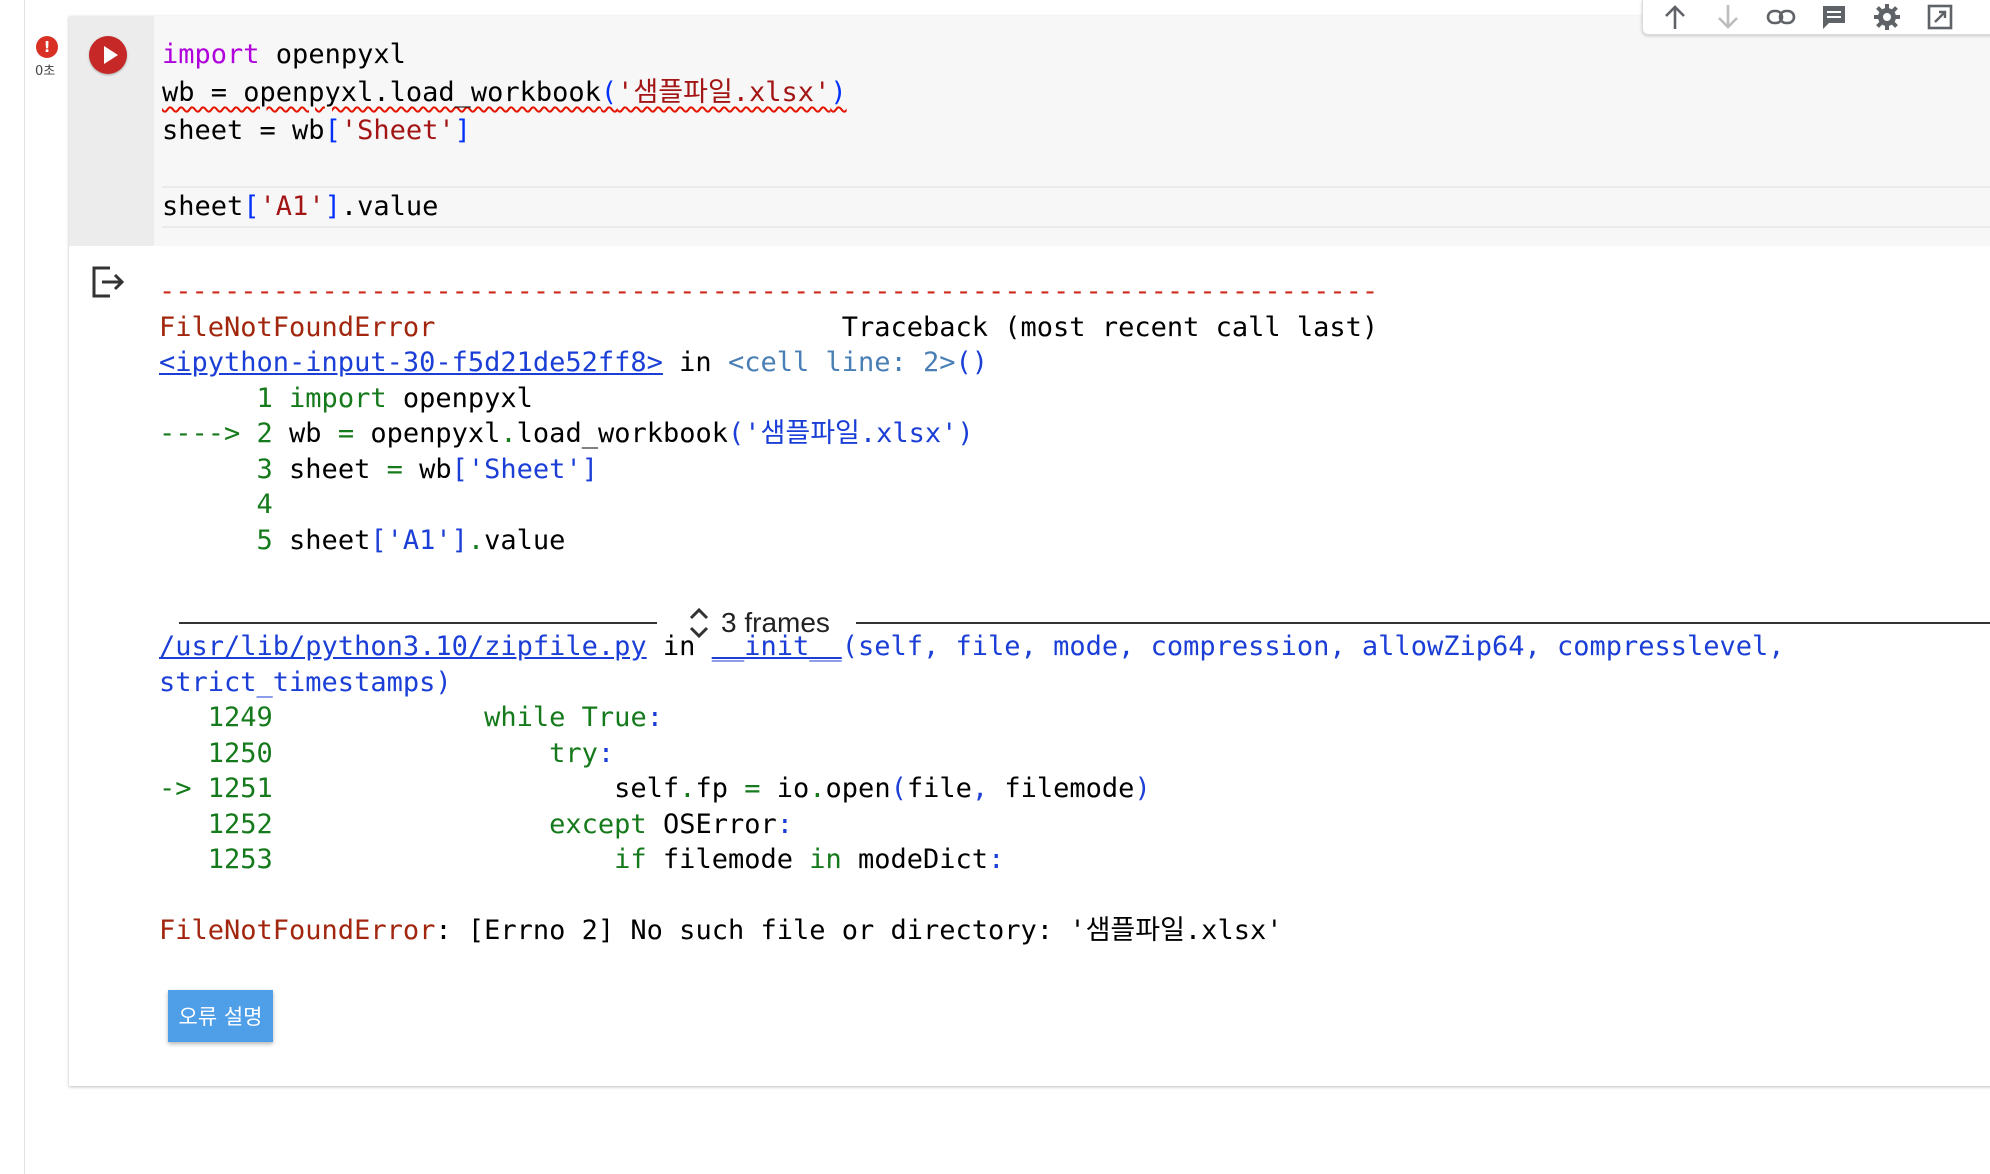 This screenshot has width=1990, height=1174. Describe the element at coordinates (1728, 17) in the screenshot. I see `move-cell-down-icon` at that location.